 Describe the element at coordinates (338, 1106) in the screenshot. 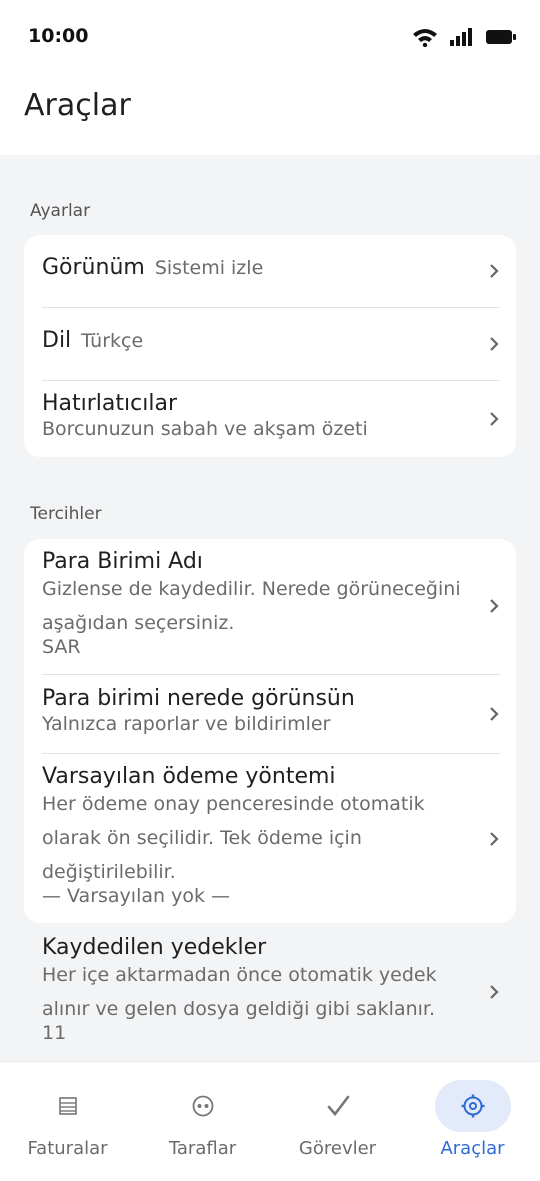

I see `check-icon` at that location.